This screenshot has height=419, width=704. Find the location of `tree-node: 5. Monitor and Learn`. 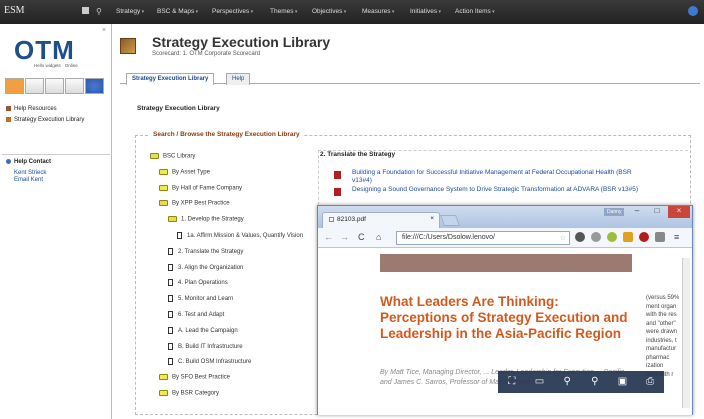

tree-node: 5. Monitor and Learn is located at coordinates (200, 298).